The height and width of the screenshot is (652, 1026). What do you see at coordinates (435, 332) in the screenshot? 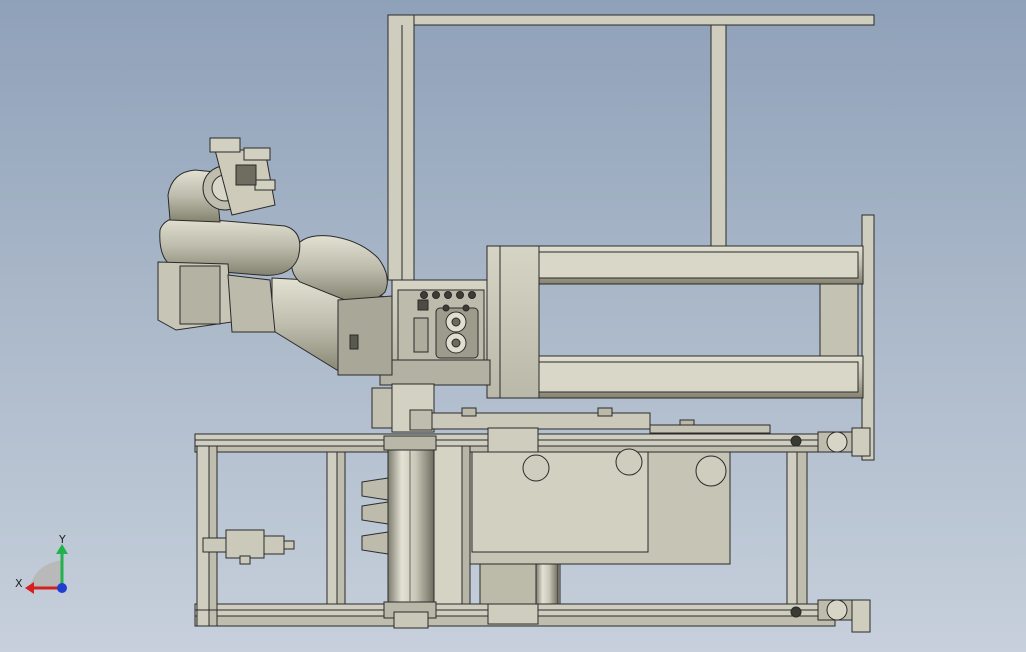
I see `robot-base-gearbox` at bounding box center [435, 332].